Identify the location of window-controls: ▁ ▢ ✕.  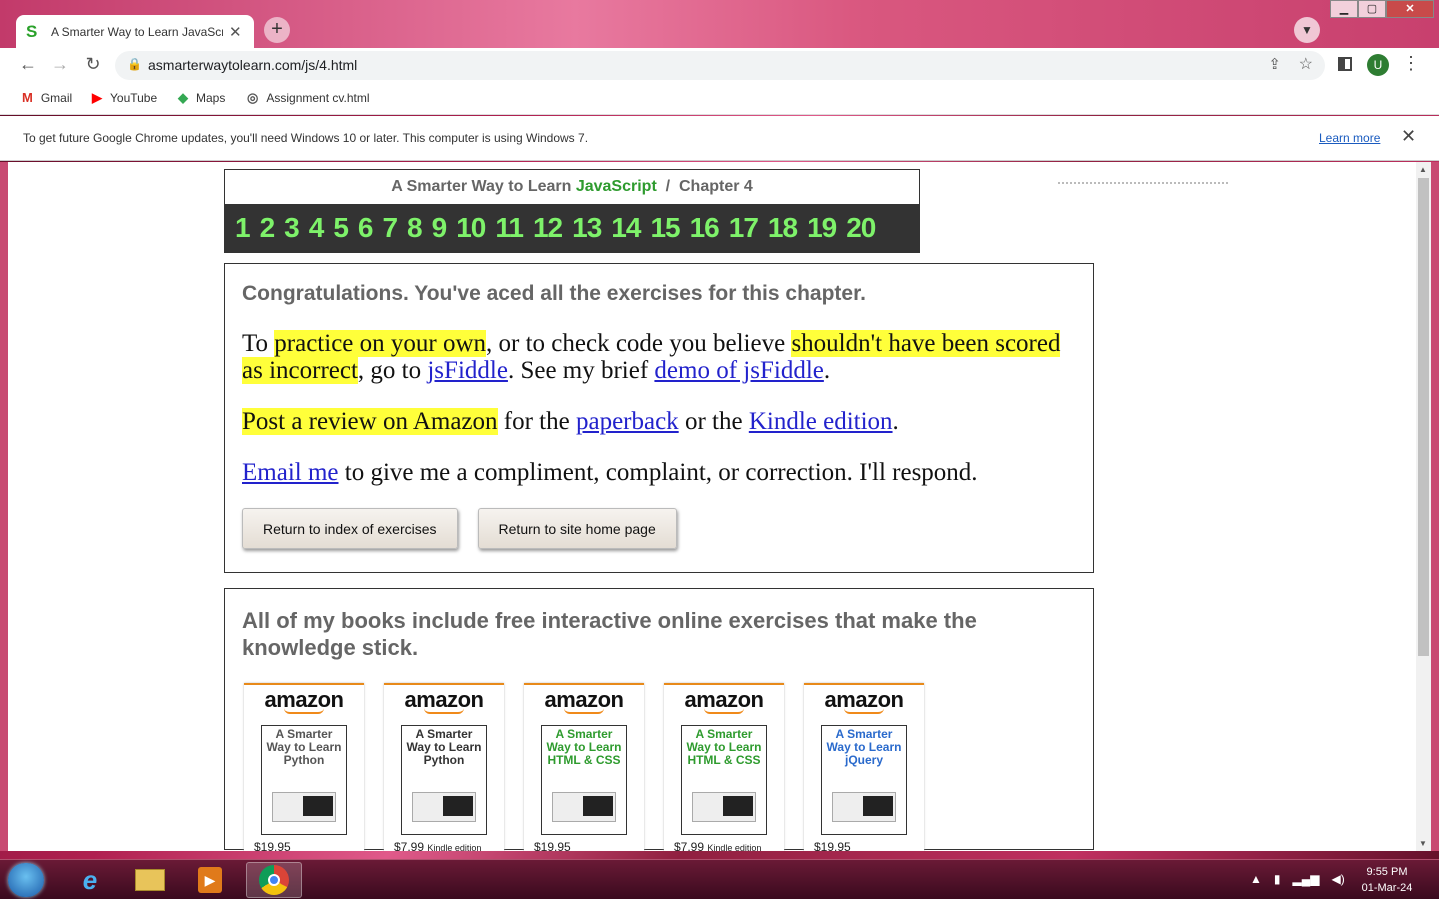
(1382, 10).